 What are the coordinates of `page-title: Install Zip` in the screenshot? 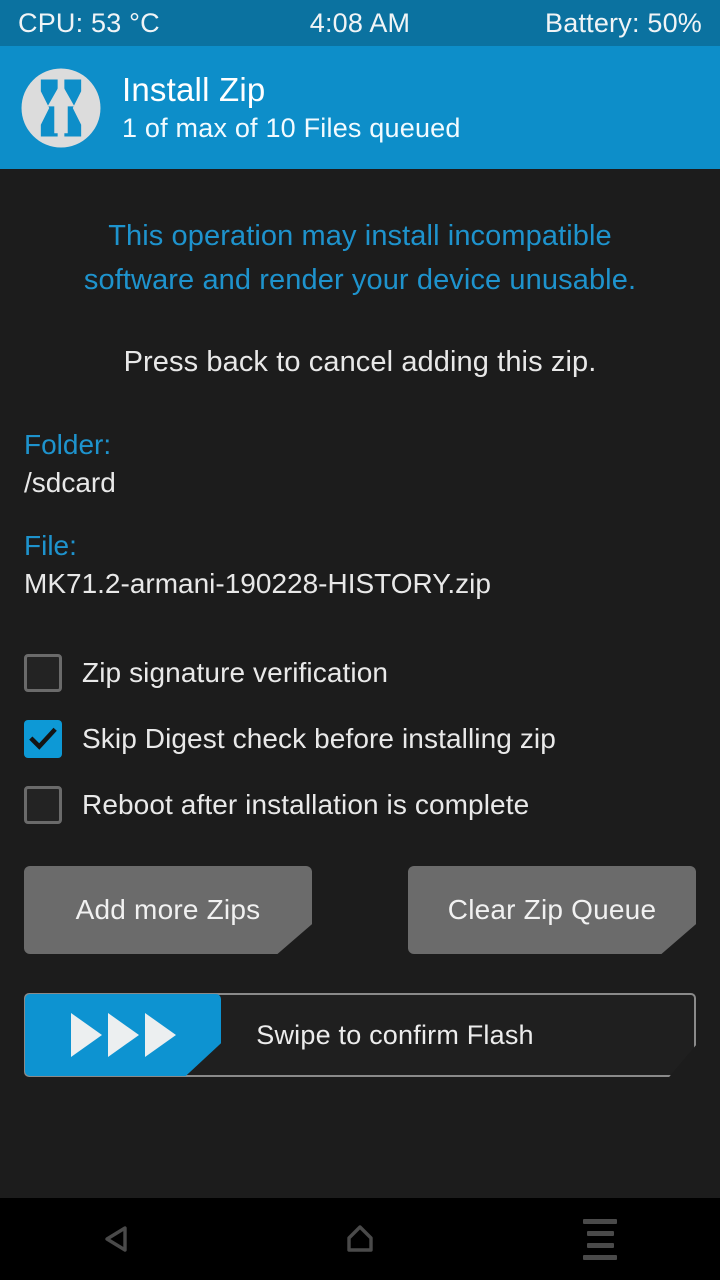 It's located at (194, 89).